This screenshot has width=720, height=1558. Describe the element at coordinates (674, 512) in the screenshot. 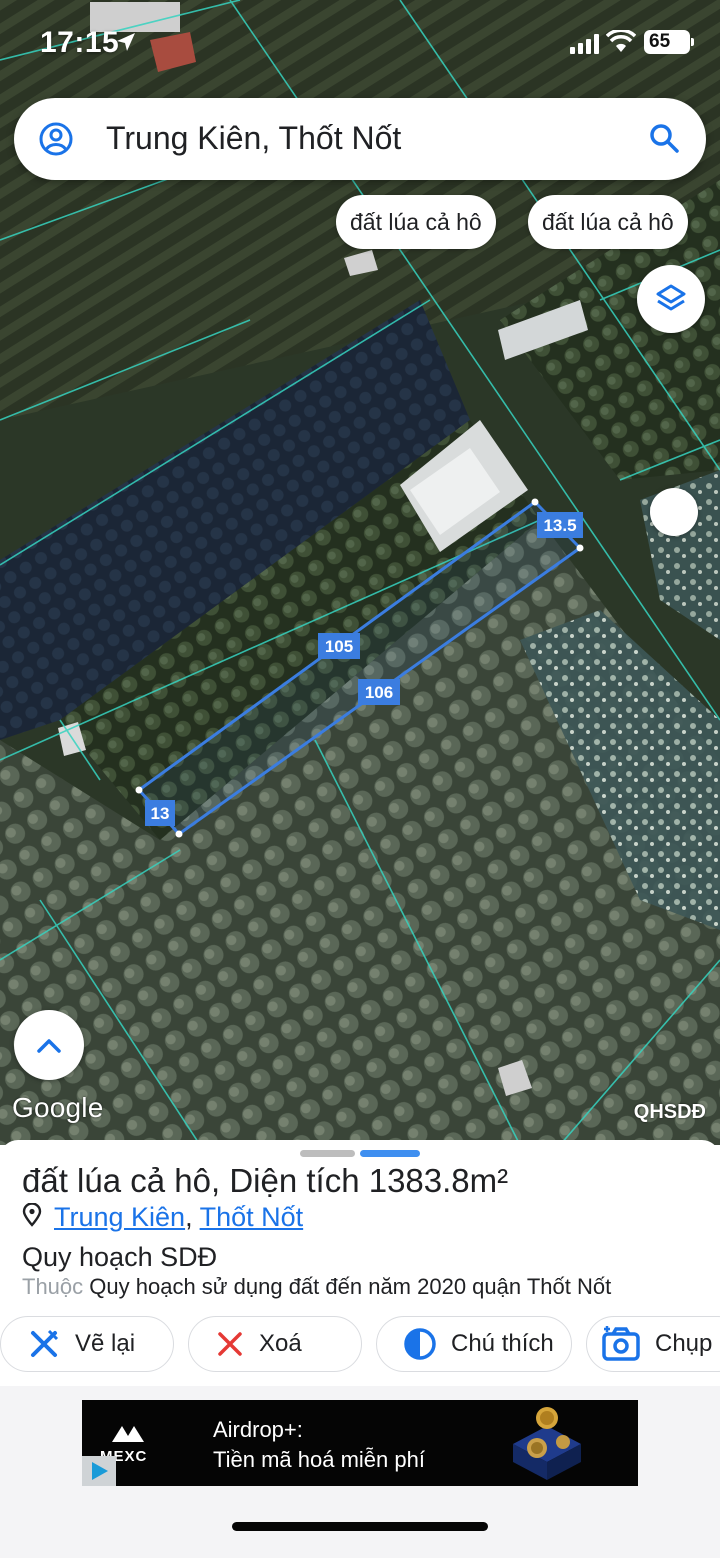

I see `map-control-dot` at that location.